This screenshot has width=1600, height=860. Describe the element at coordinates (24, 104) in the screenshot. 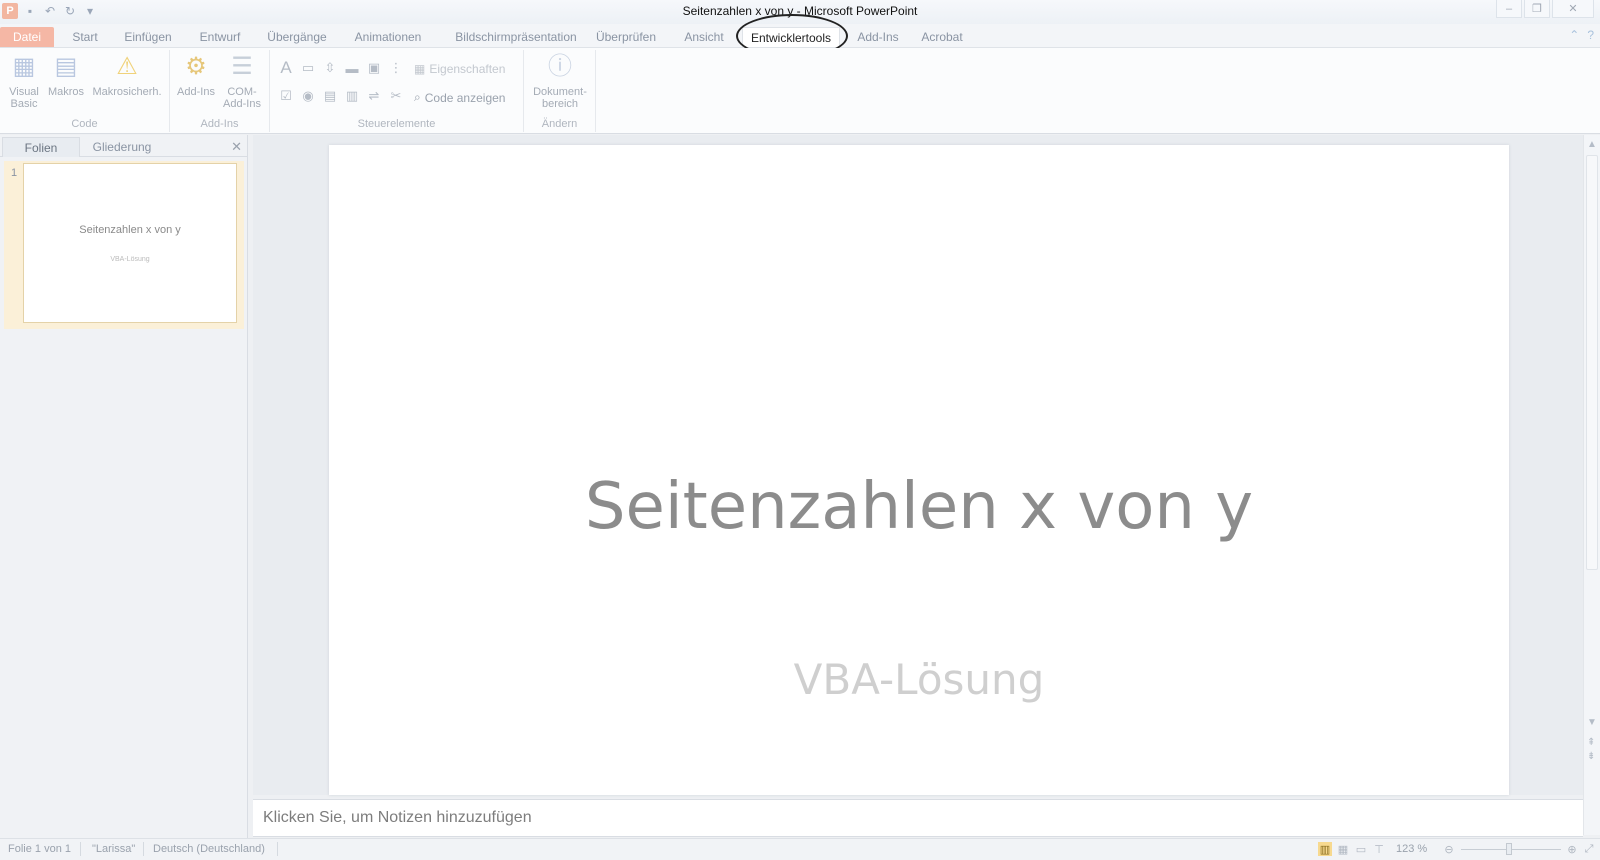

I see `visual-basic-label-2: Basic` at that location.